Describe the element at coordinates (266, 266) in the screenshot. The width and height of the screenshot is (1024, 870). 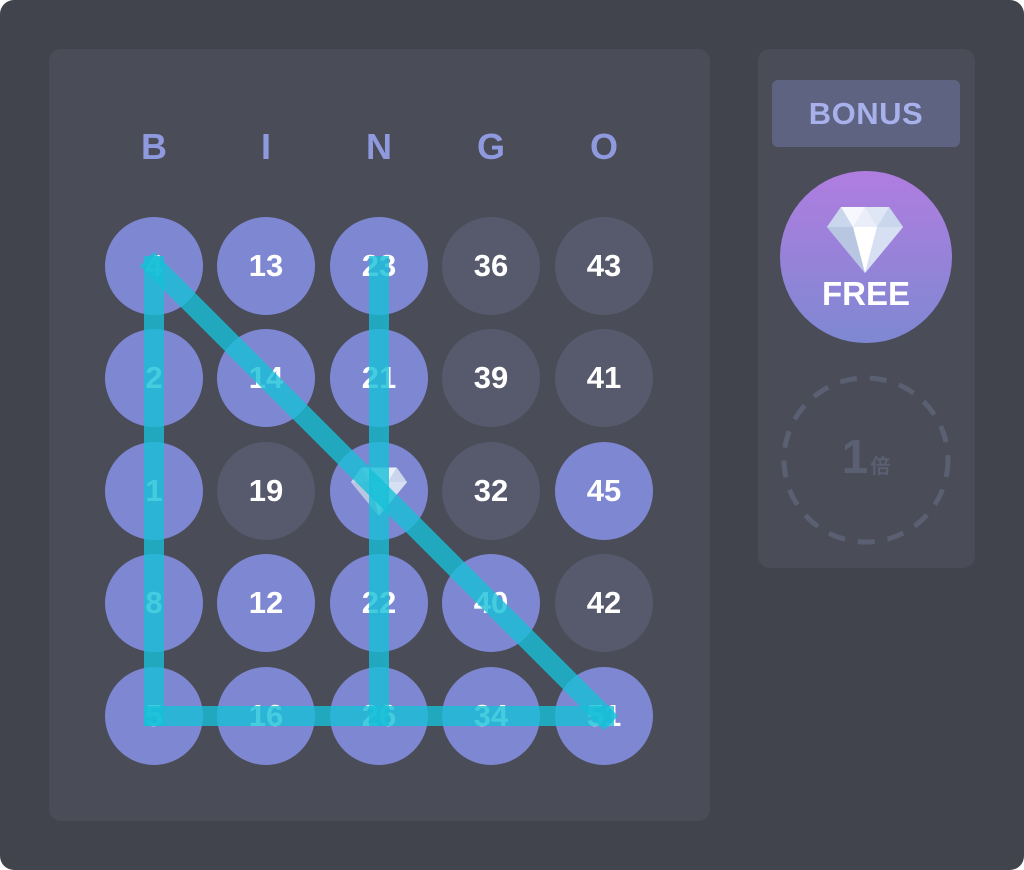
I see `marked-ball-13: 13` at that location.